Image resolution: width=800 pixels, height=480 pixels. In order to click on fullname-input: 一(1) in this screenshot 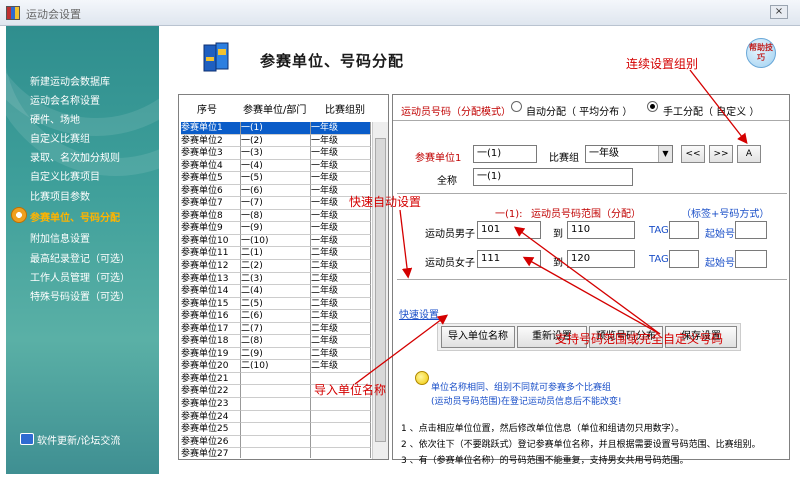, I will do `click(553, 177)`.